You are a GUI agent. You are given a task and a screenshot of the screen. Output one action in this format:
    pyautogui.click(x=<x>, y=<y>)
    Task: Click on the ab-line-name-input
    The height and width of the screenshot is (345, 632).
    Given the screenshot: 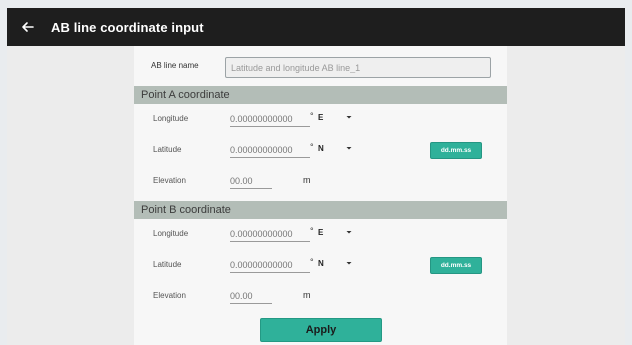 What is the action you would take?
    pyautogui.click(x=358, y=67)
    